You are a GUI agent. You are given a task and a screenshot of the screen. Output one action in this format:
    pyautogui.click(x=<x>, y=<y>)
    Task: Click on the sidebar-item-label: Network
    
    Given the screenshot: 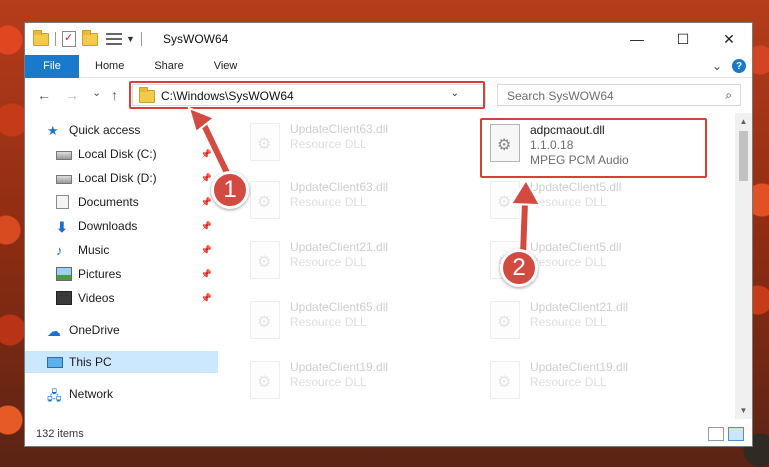 What is the action you would take?
    pyautogui.click(x=91, y=394)
    